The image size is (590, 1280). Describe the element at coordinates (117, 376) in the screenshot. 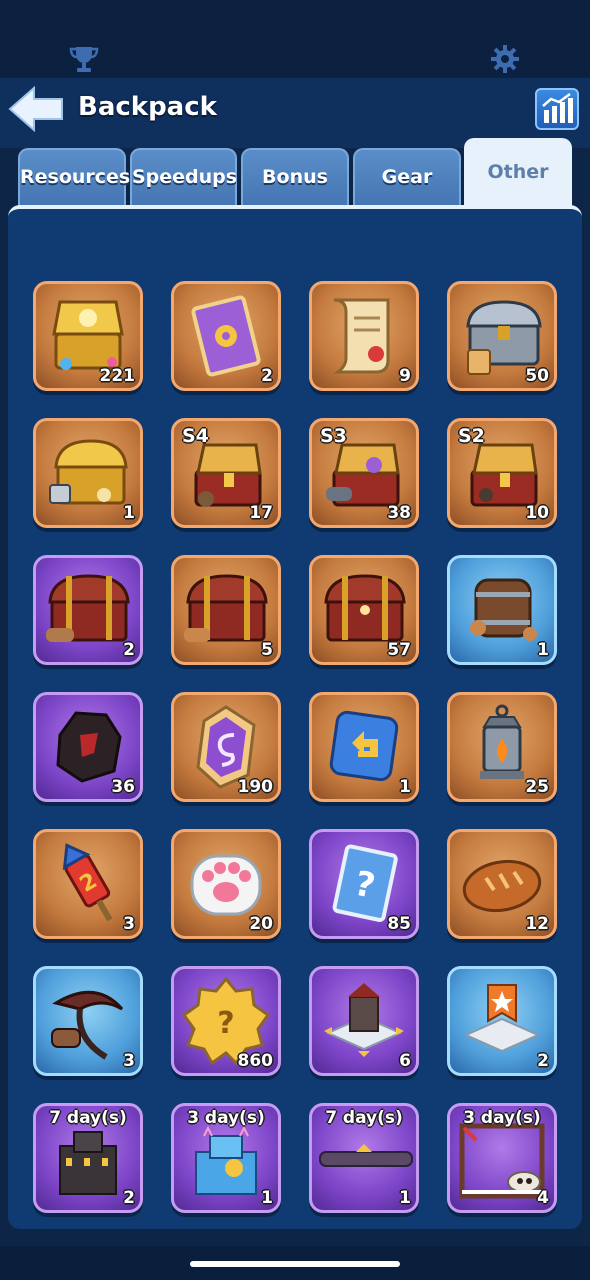

I see `item-count: 221` at that location.